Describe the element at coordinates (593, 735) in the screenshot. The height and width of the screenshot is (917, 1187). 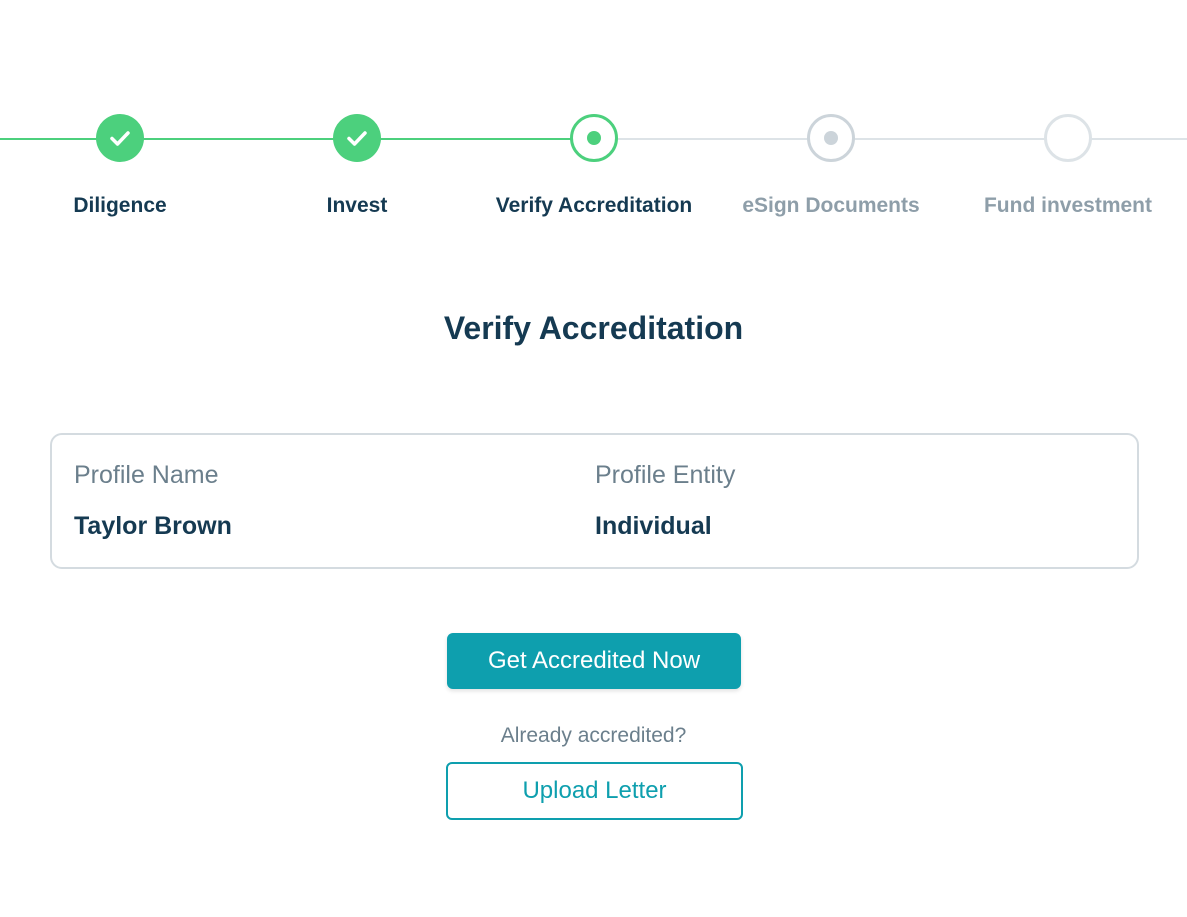
I see `already-accredited-text: Already accredited?` at that location.